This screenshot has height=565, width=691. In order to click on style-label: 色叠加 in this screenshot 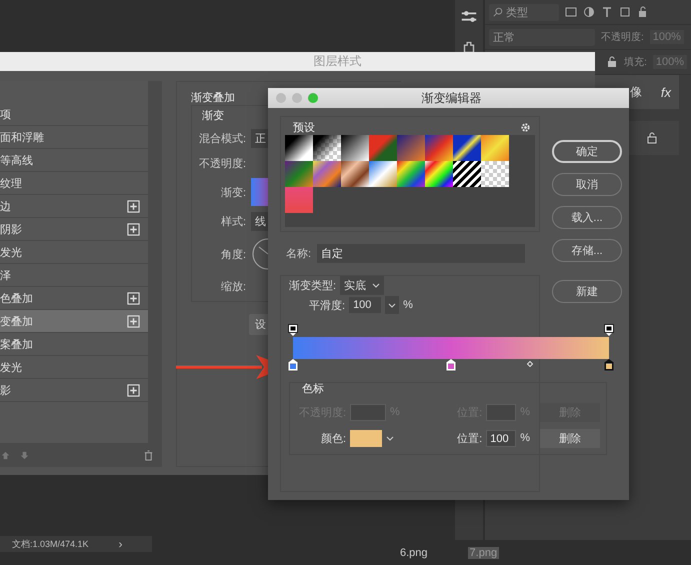, I will do `click(16, 299)`.